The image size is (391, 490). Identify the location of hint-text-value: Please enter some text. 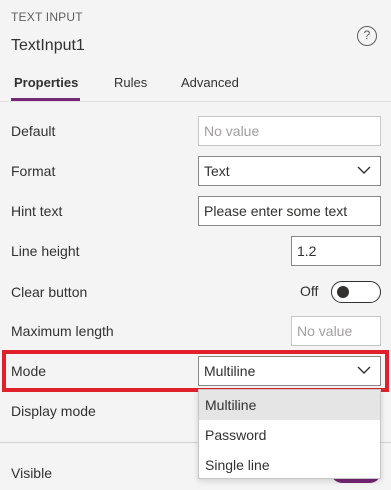
(276, 211).